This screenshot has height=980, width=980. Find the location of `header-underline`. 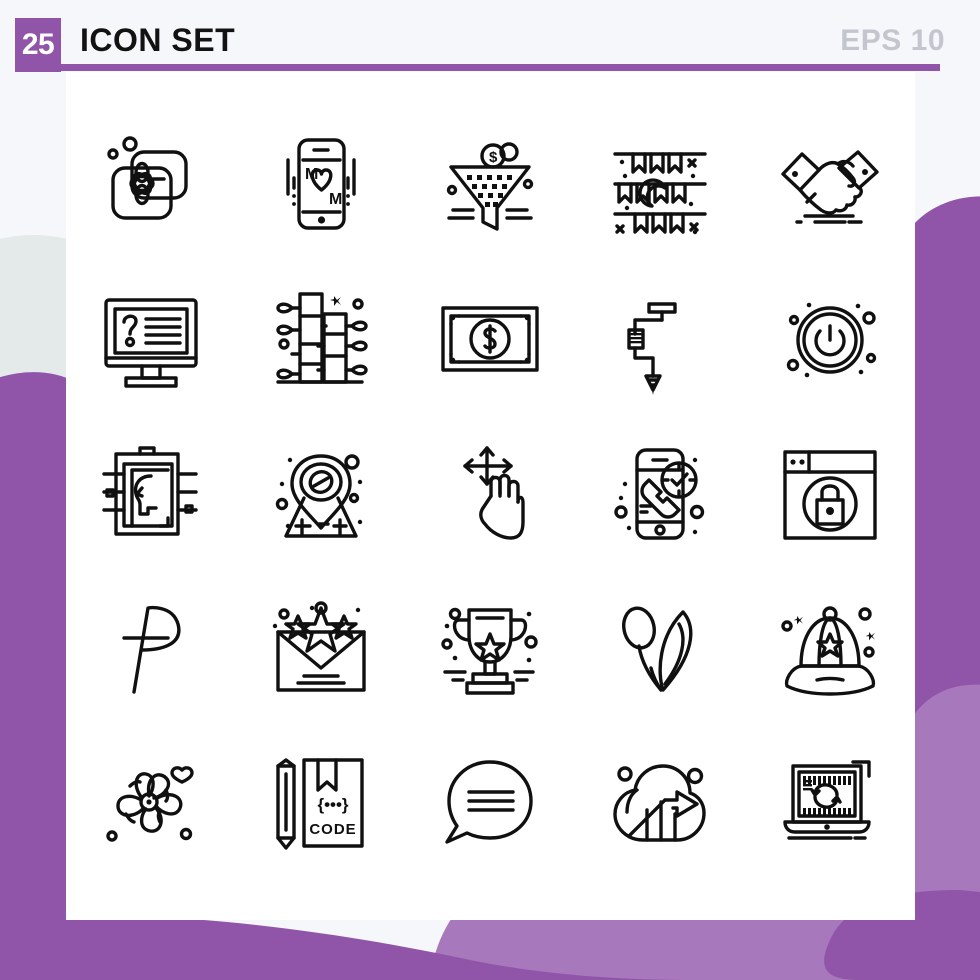

header-underline is located at coordinates (477, 67).